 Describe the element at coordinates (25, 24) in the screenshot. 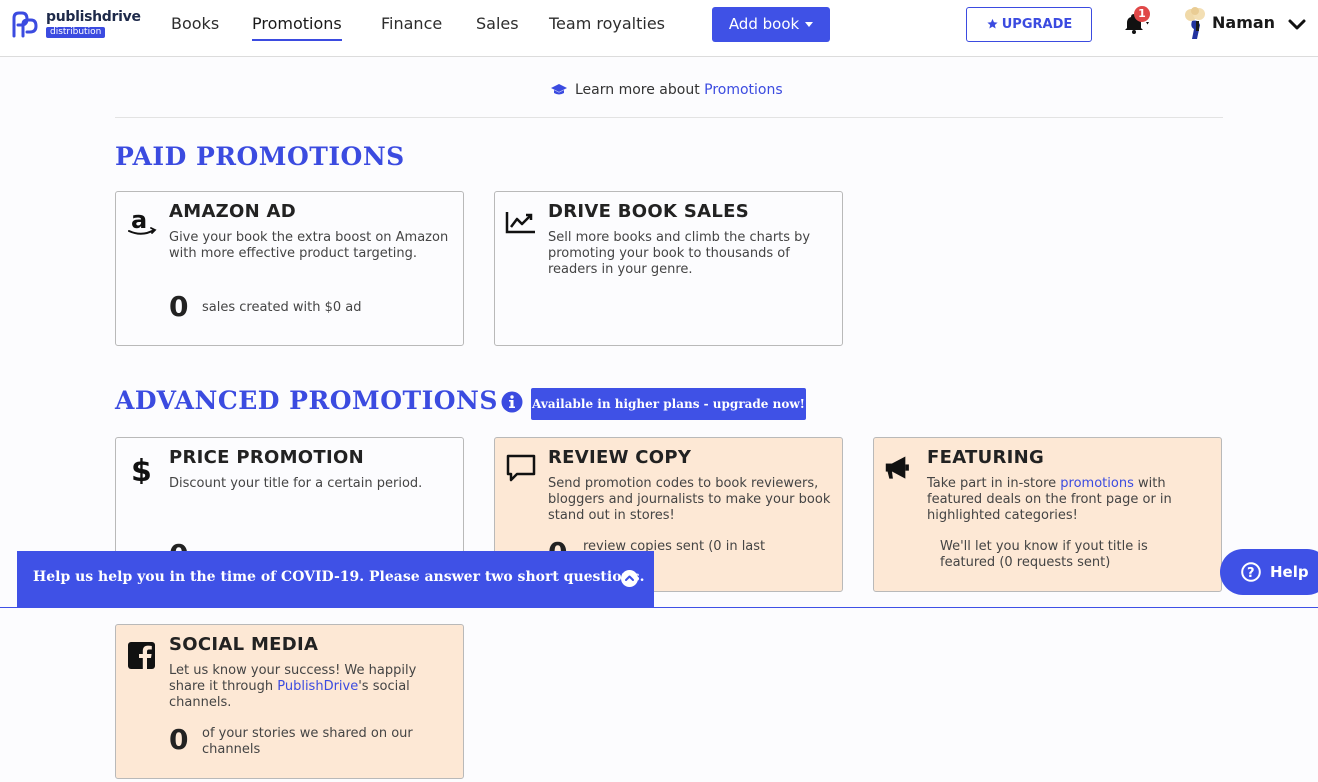

I see `logo-mark-icon` at that location.